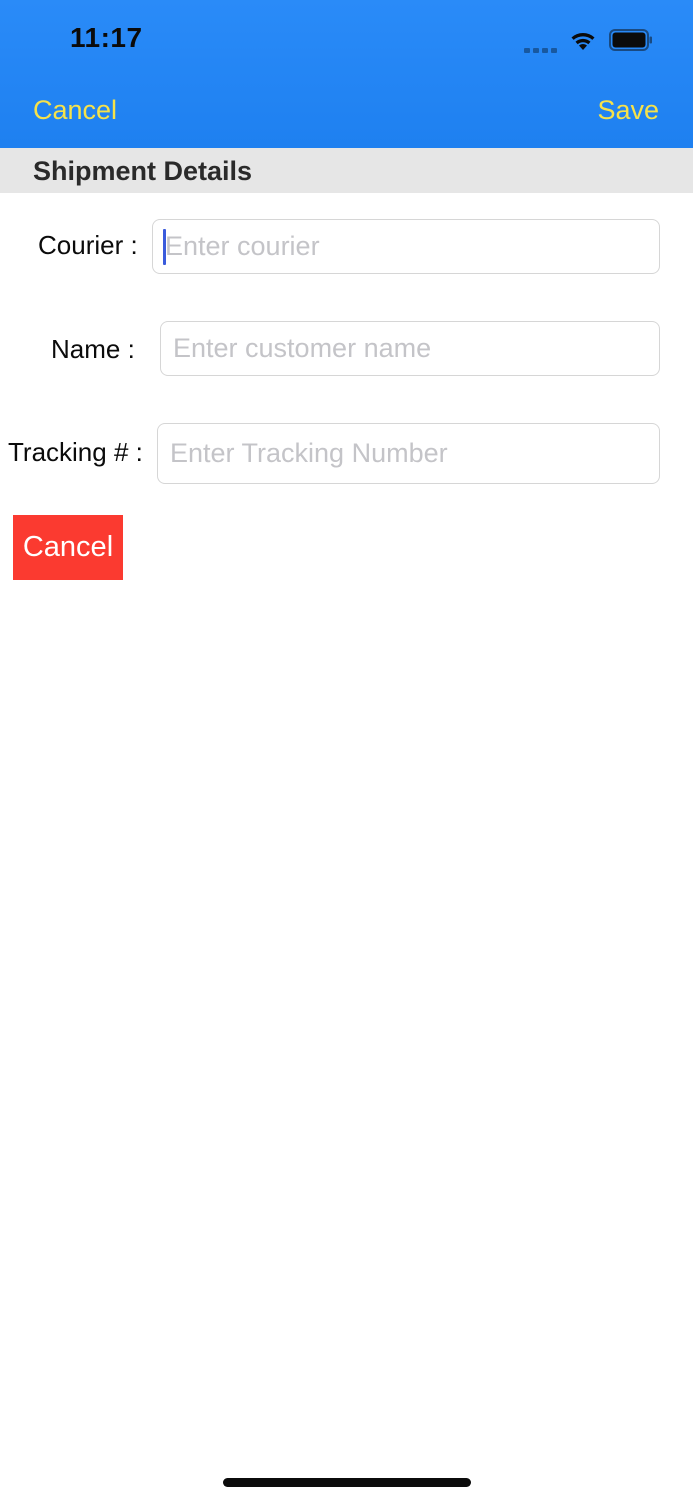  I want to click on nav-save-button: Save, so click(628, 110).